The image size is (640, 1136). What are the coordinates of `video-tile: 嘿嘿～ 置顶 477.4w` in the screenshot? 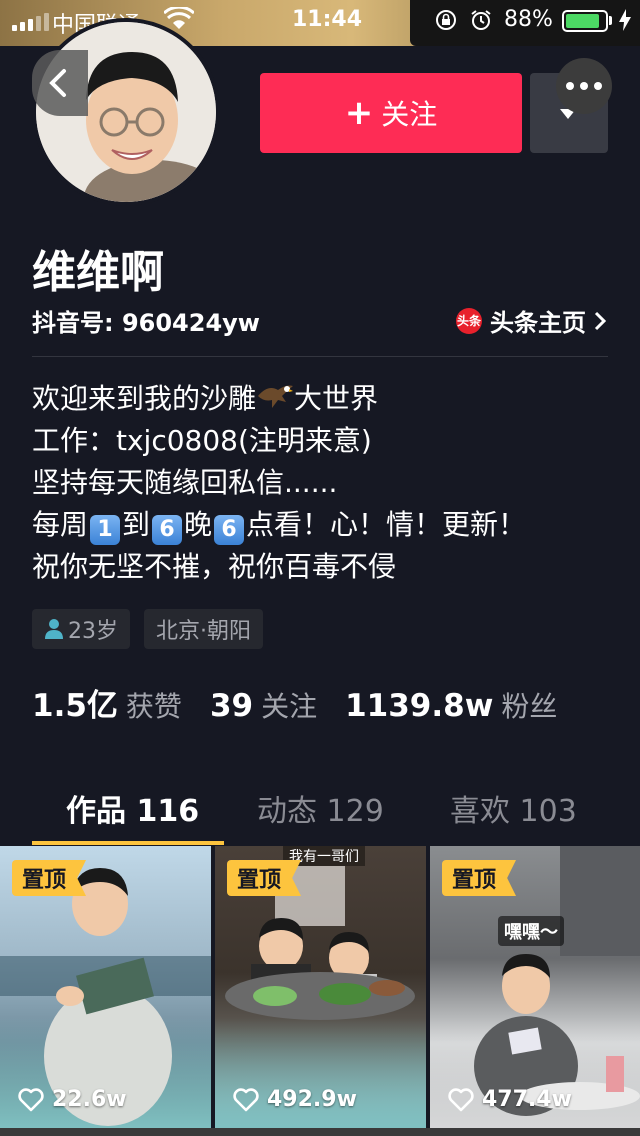 It's located at (535, 987).